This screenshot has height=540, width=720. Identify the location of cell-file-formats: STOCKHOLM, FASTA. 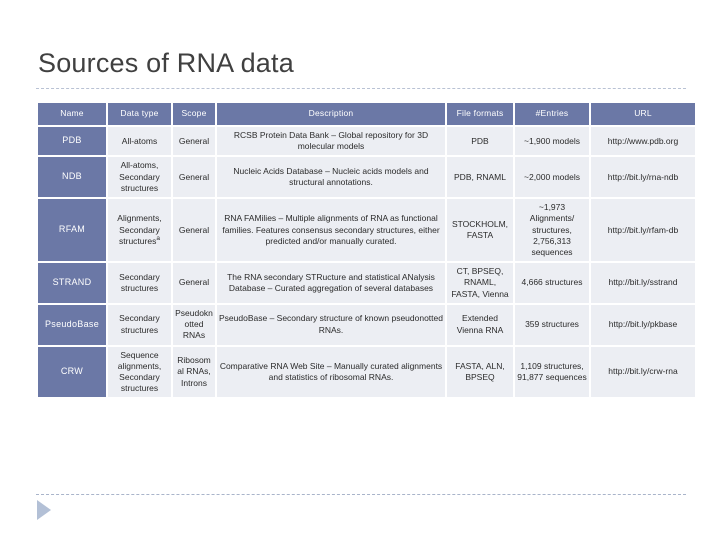
(480, 230).